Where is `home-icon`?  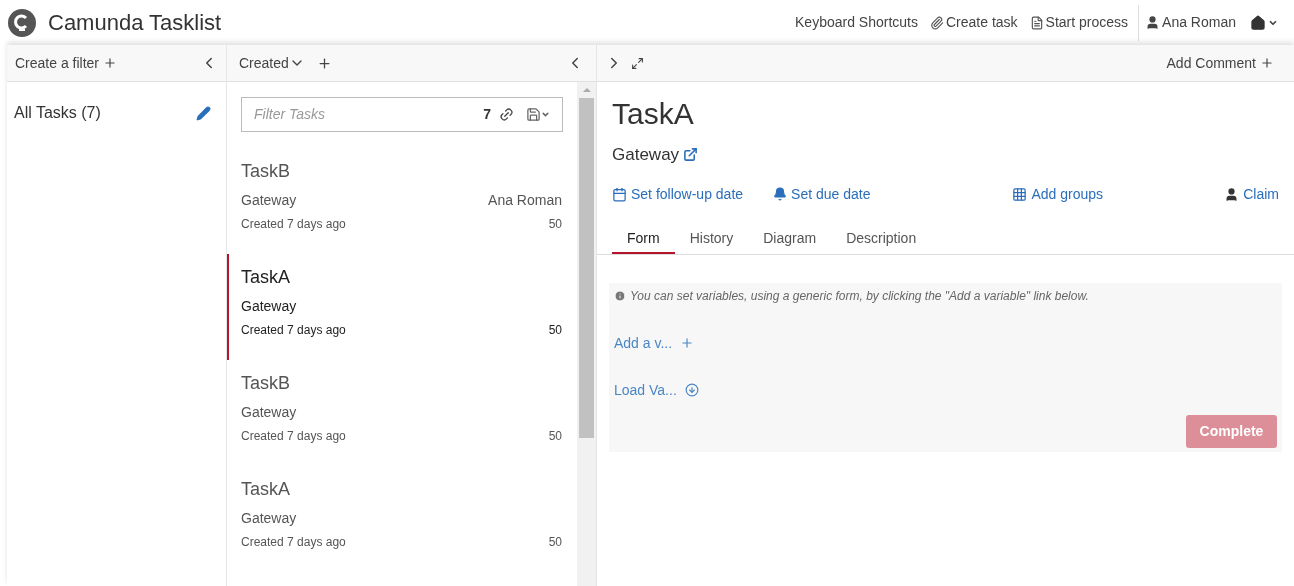 home-icon is located at coordinates (1258, 22).